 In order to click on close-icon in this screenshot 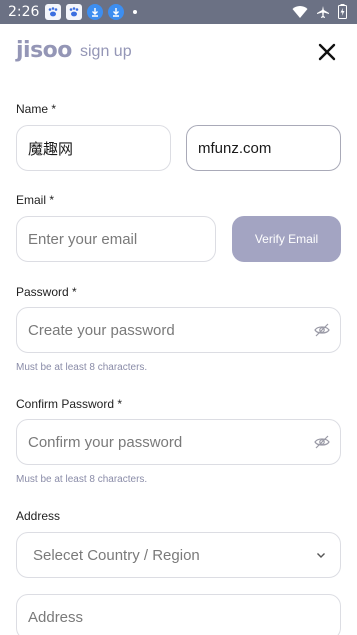, I will do `click(327, 52)`.